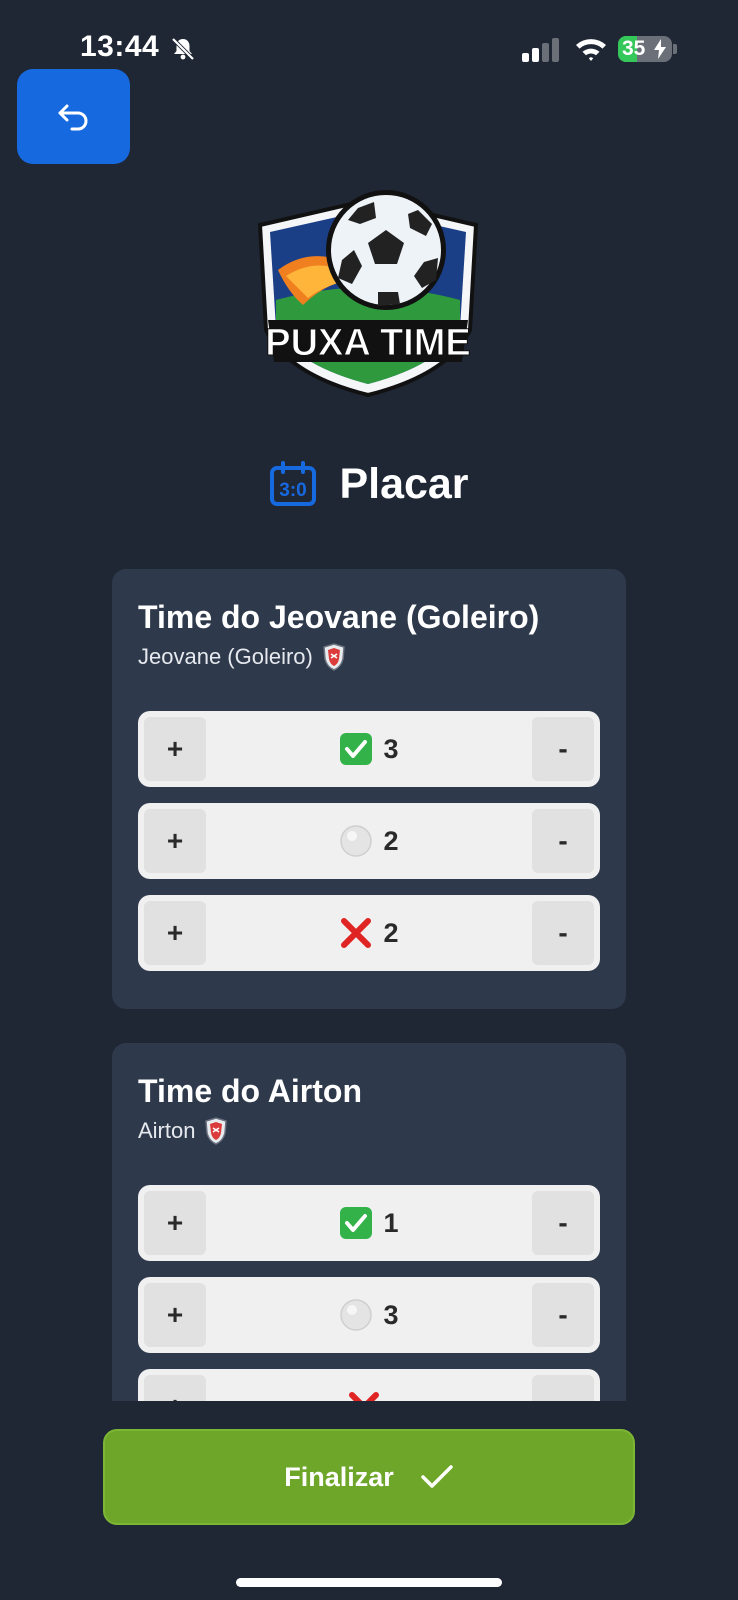 This screenshot has height=1600, width=738. Describe the element at coordinates (391, 1222) in the screenshot. I see `win-count: 1` at that location.